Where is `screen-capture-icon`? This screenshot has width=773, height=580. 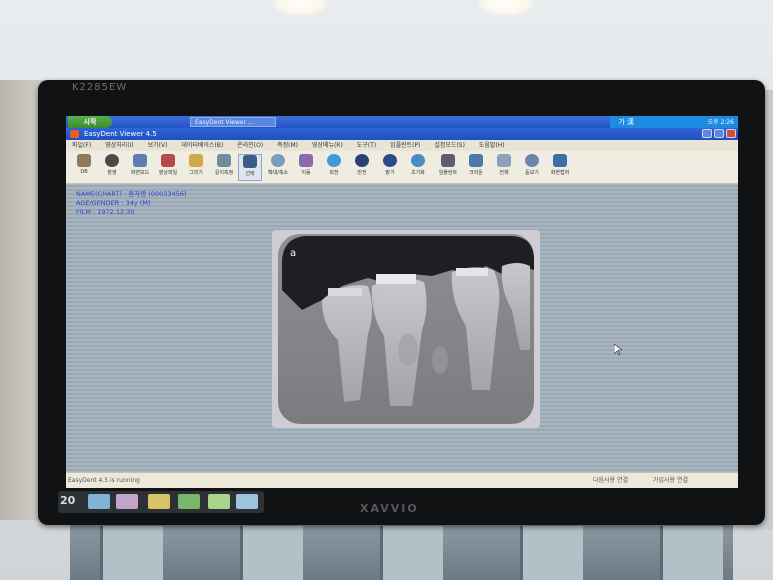
screen-capture-icon is located at coordinates (560, 160).